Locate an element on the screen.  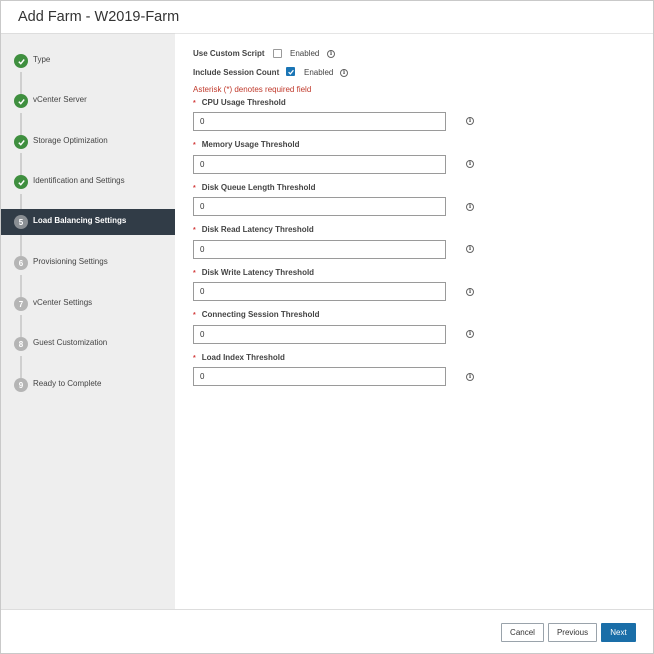
disk-write-latency-threshold-input is located at coordinates (319, 291).